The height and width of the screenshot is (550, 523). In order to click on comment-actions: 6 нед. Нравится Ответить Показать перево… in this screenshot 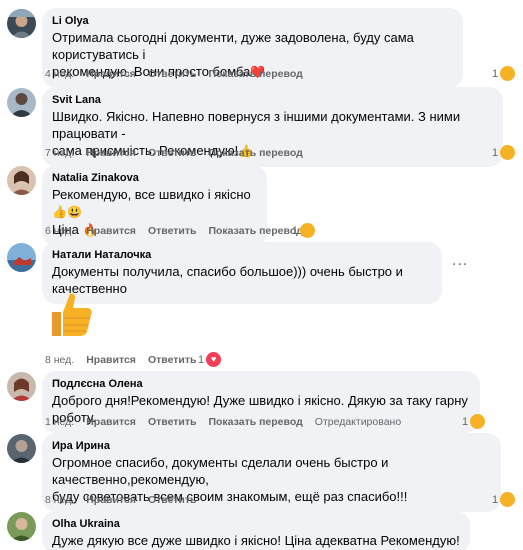, I will do `click(180, 231)`.